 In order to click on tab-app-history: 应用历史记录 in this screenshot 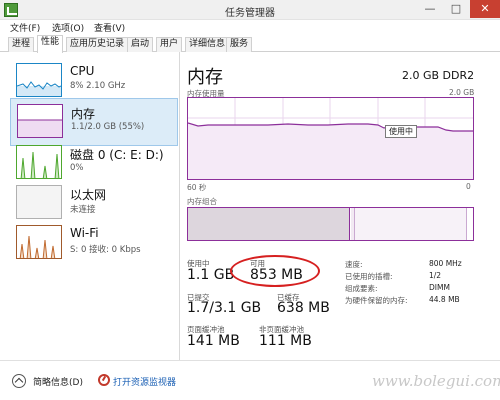, I will do `click(97, 44)`.